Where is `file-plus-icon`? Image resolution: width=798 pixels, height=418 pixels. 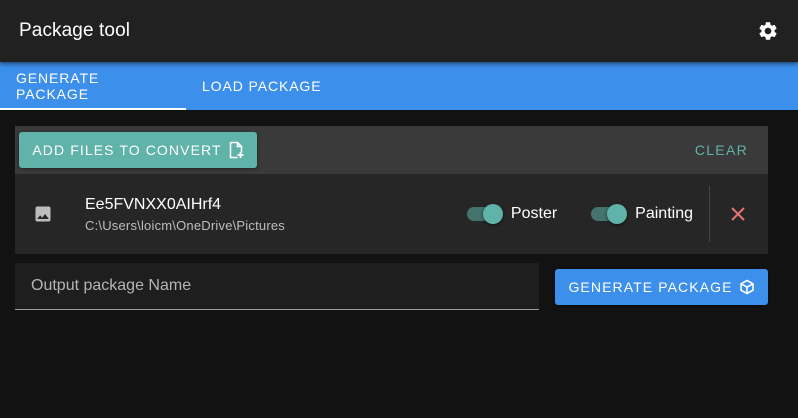
file-plus-icon is located at coordinates (236, 150).